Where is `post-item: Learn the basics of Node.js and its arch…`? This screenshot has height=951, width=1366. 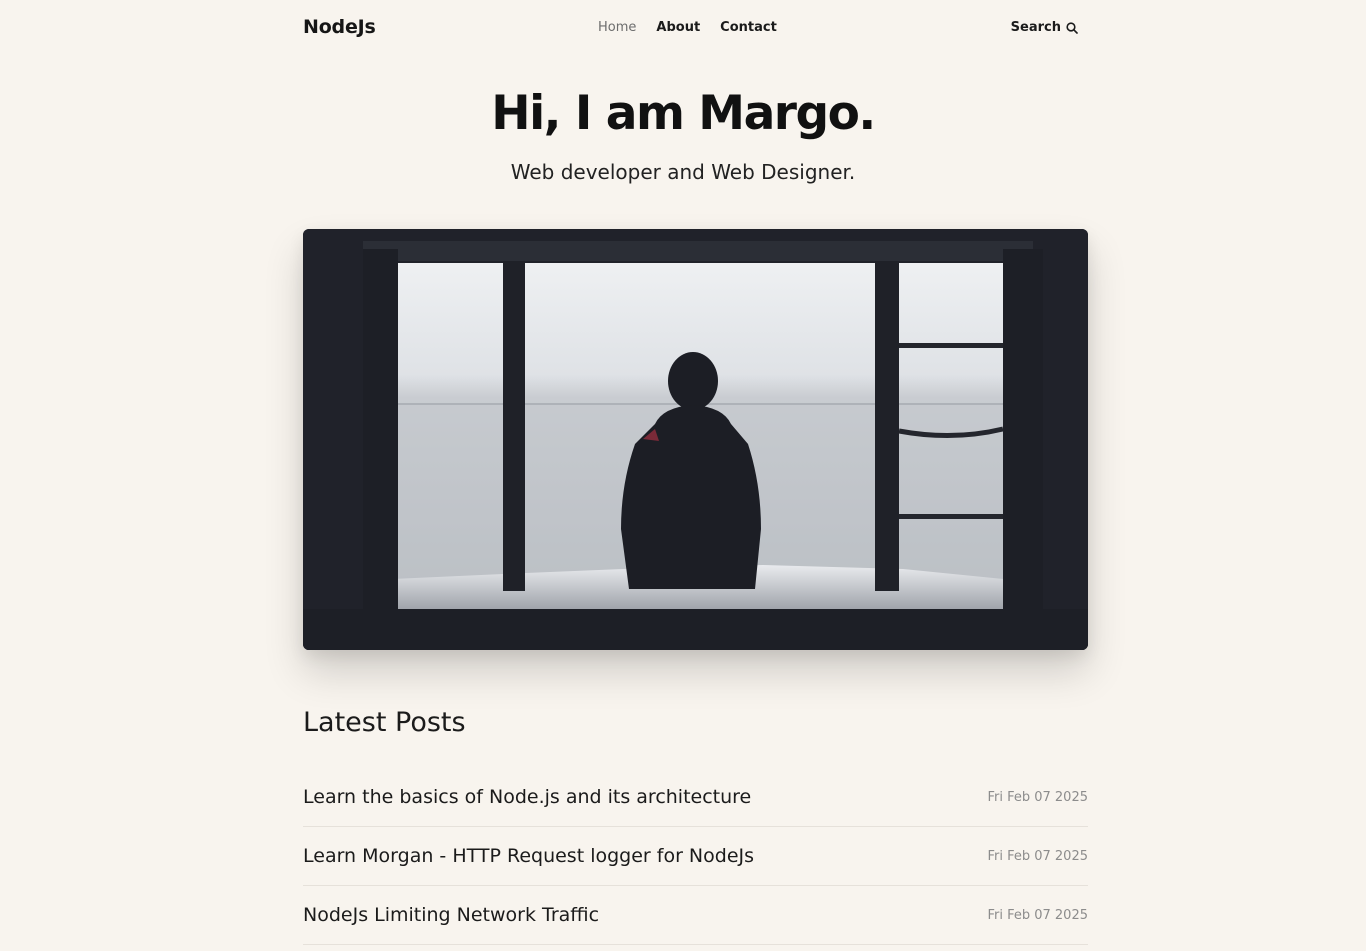
post-item: Learn the basics of Node.js and its arch… is located at coordinates (695, 797).